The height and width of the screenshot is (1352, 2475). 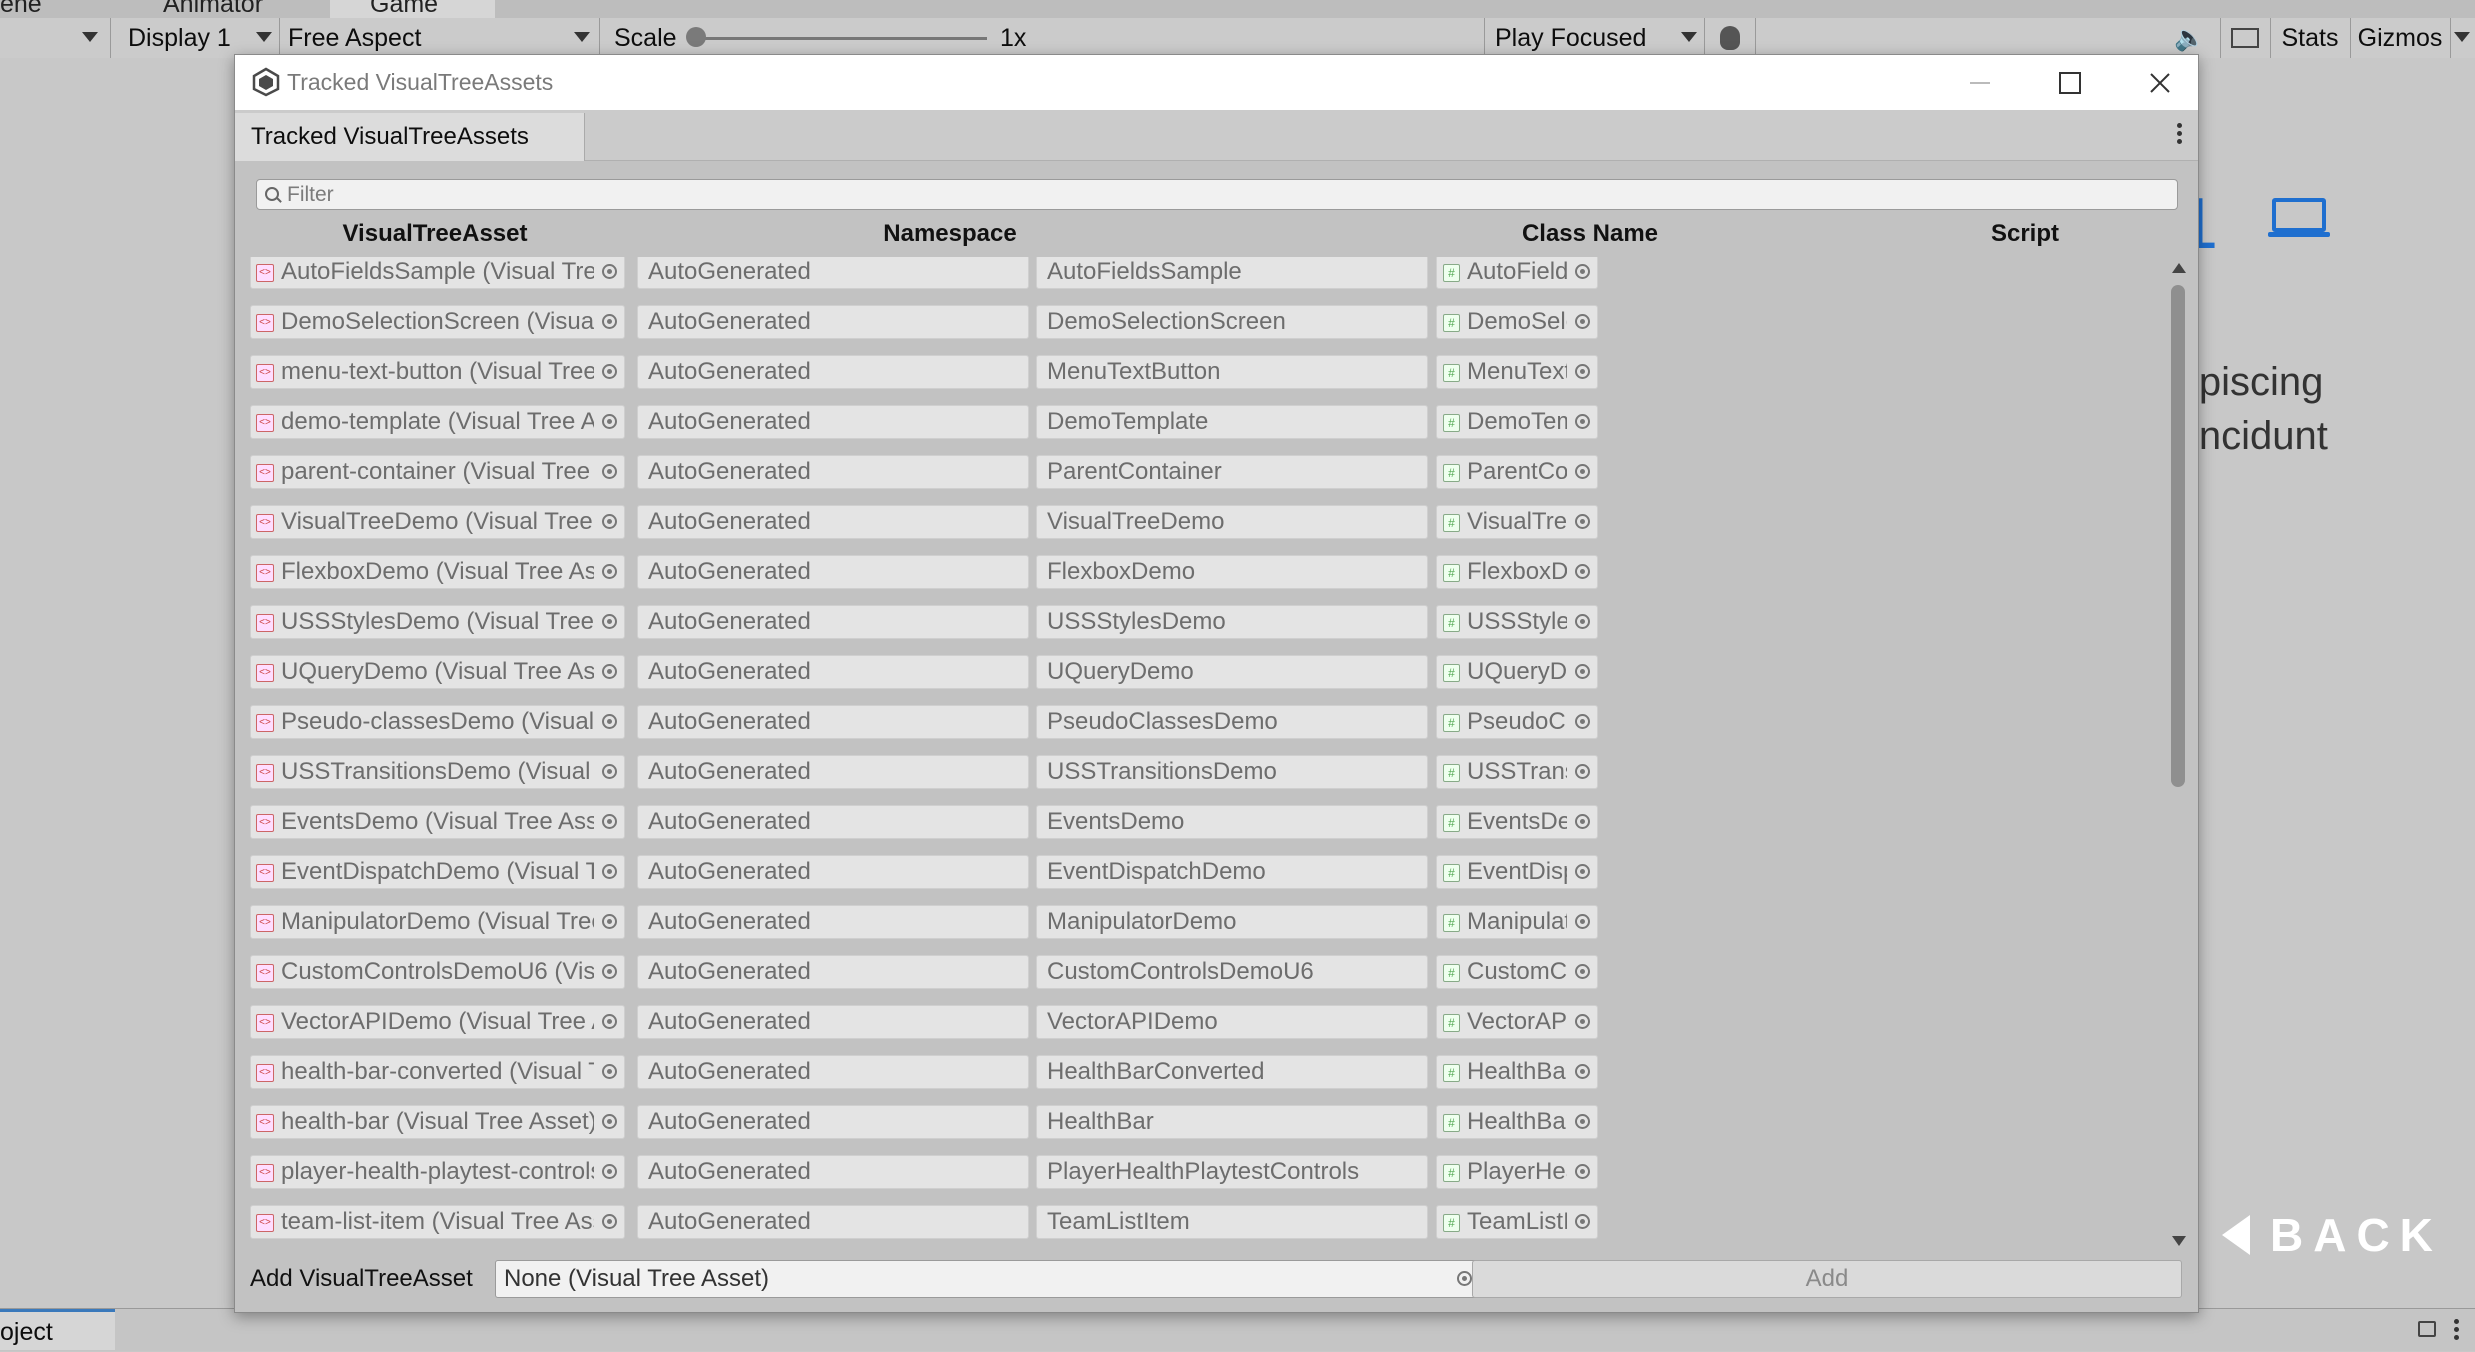 I want to click on scale-slider-track, so click(x=841, y=38).